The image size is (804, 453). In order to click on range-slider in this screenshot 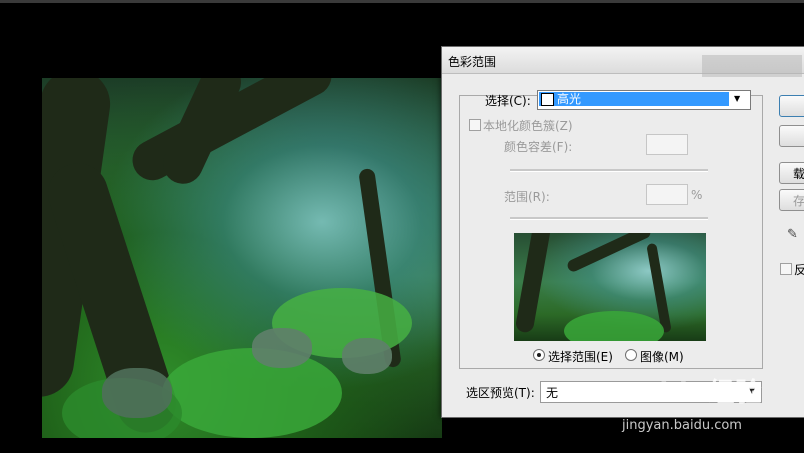, I will do `click(609, 218)`.